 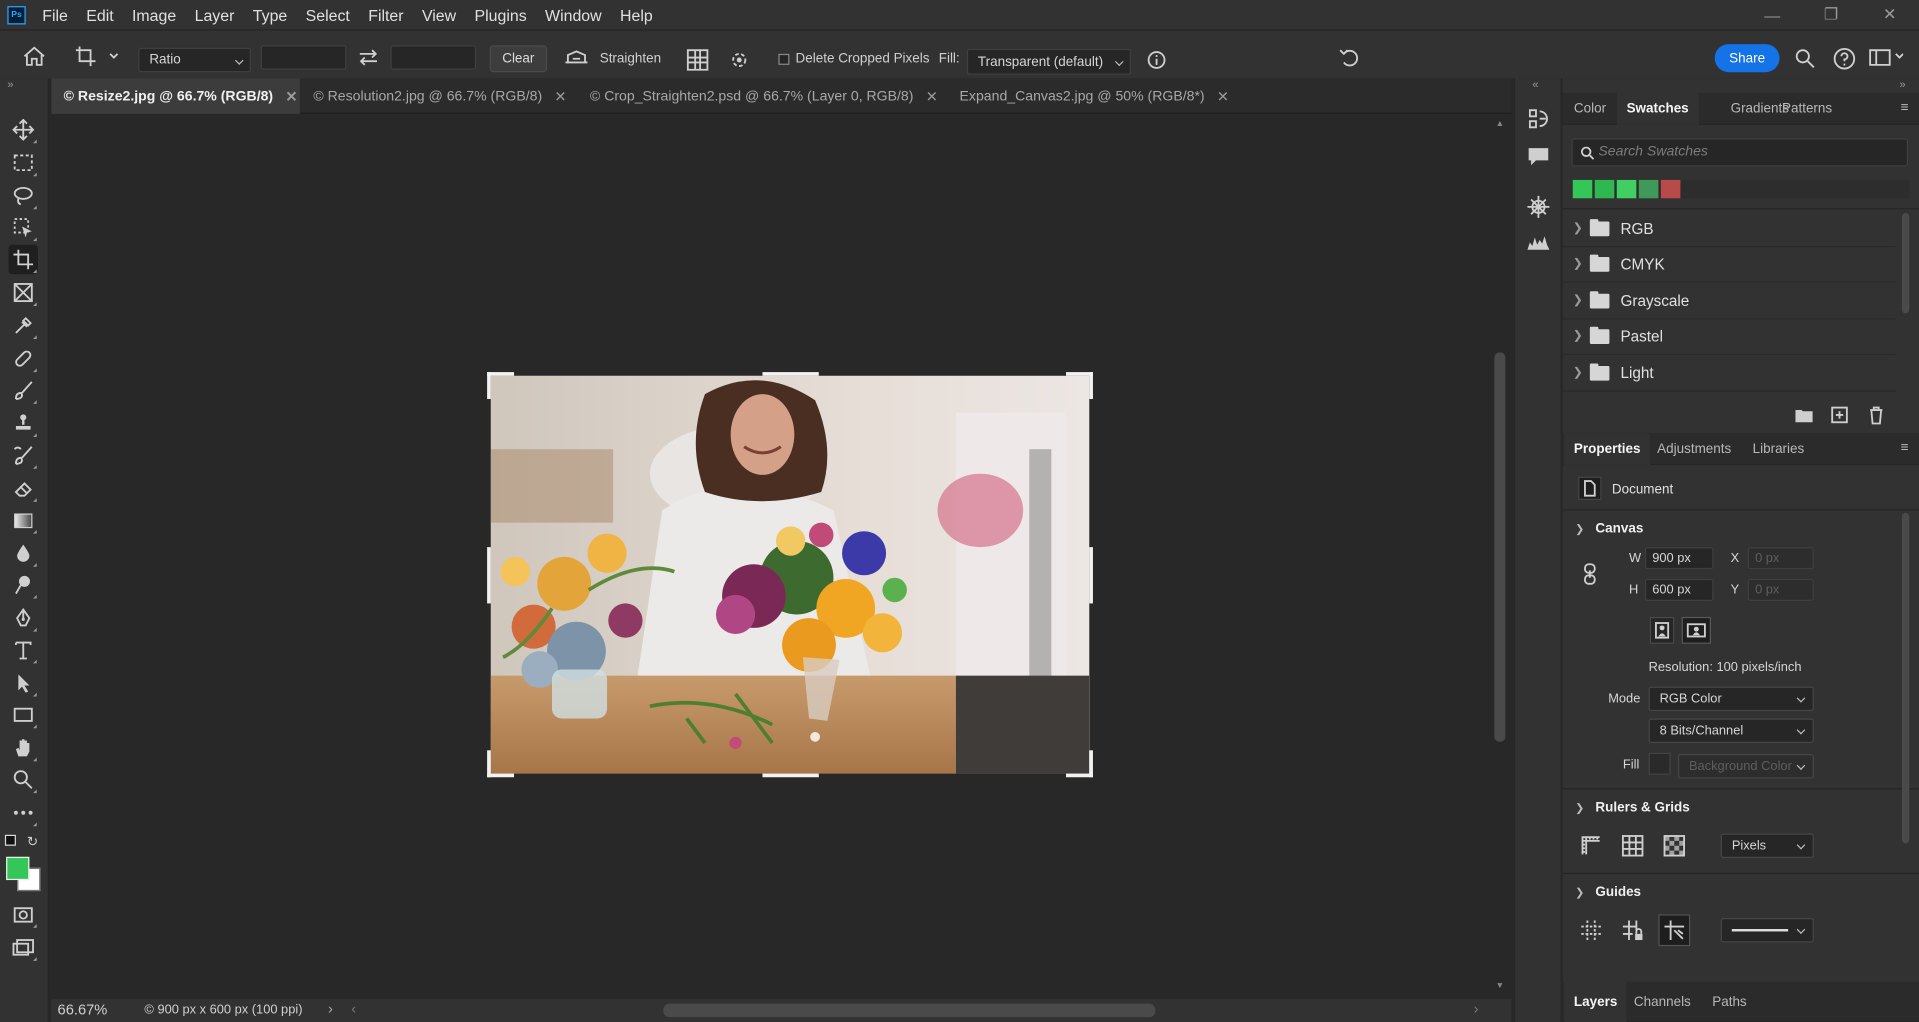 What do you see at coordinates (1662, 630) in the screenshot?
I see `portrait-orientation-icon` at bounding box center [1662, 630].